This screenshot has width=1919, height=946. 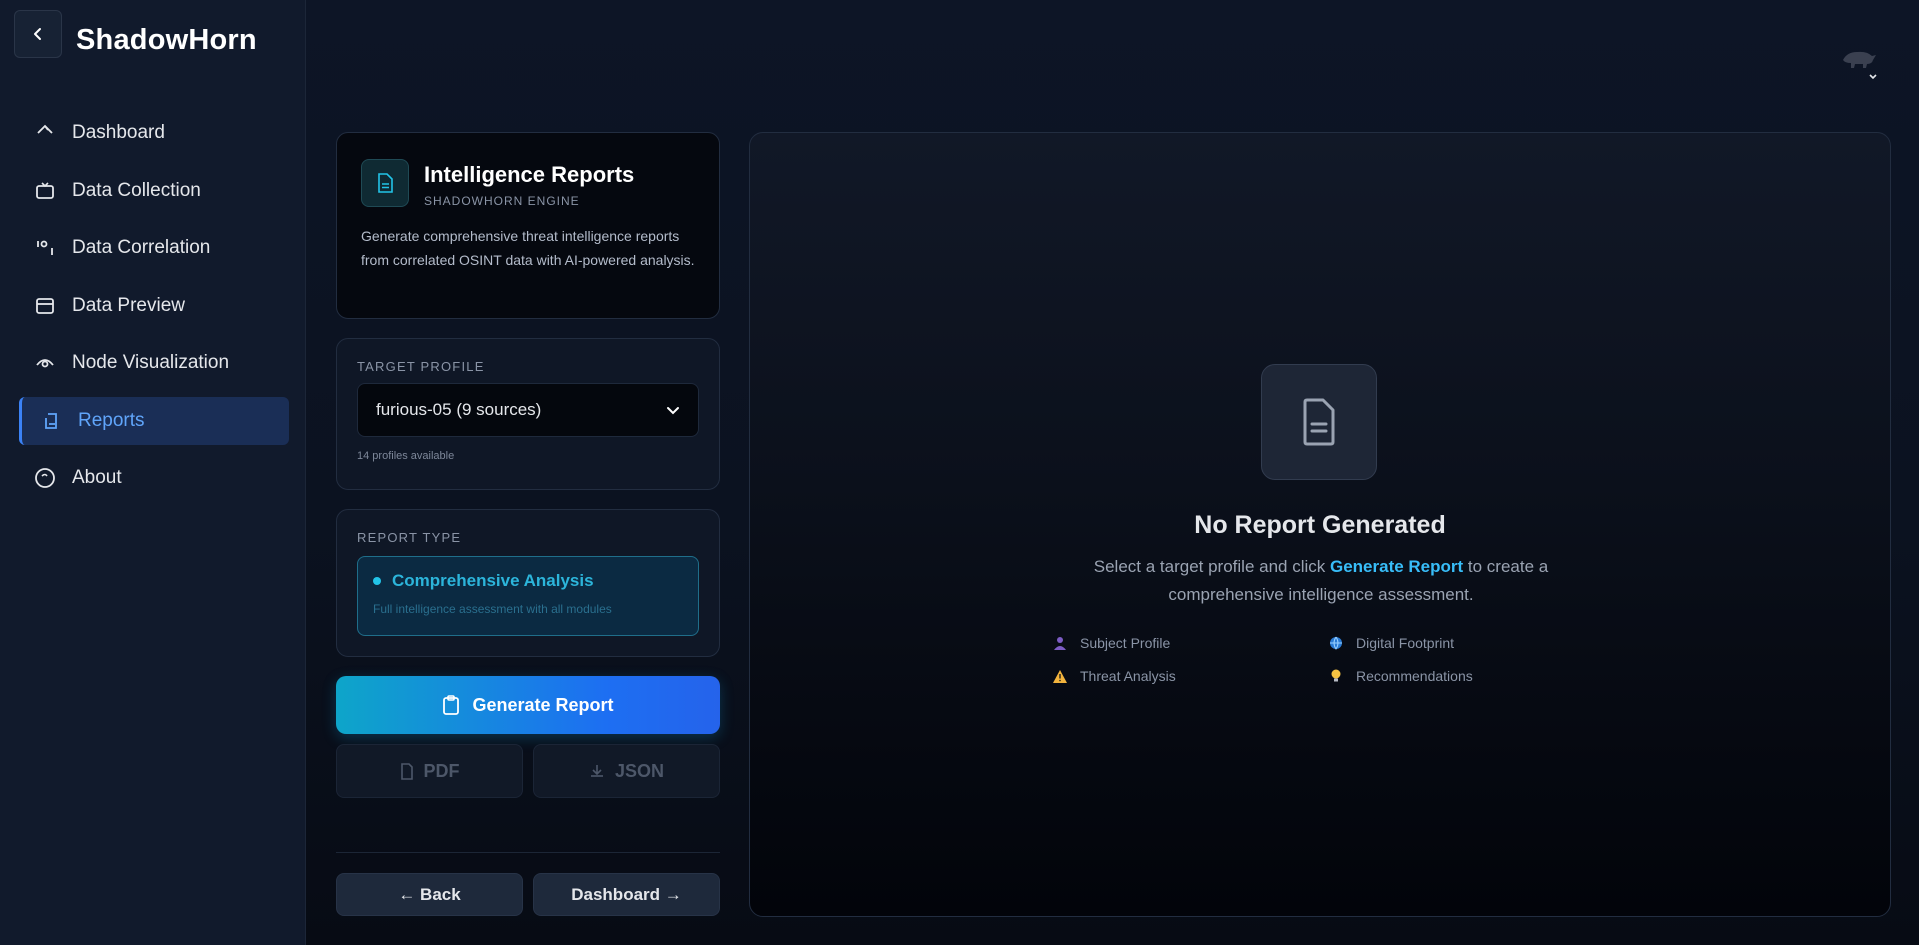 I want to click on sidebar-item-data-correlation: Data Correlation, so click(x=154, y=248).